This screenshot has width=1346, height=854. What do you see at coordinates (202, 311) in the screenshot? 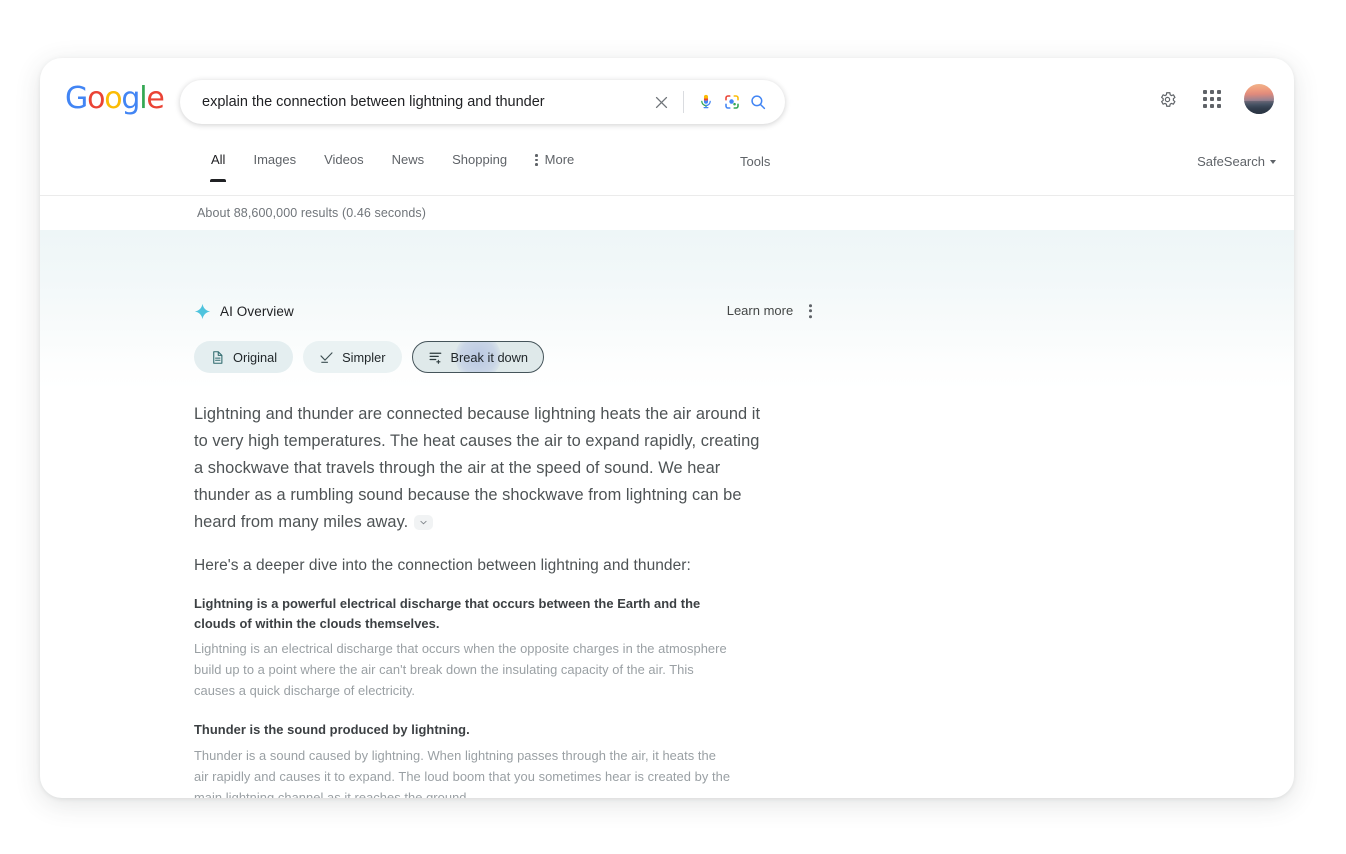
I see `sparkle-icon` at bounding box center [202, 311].